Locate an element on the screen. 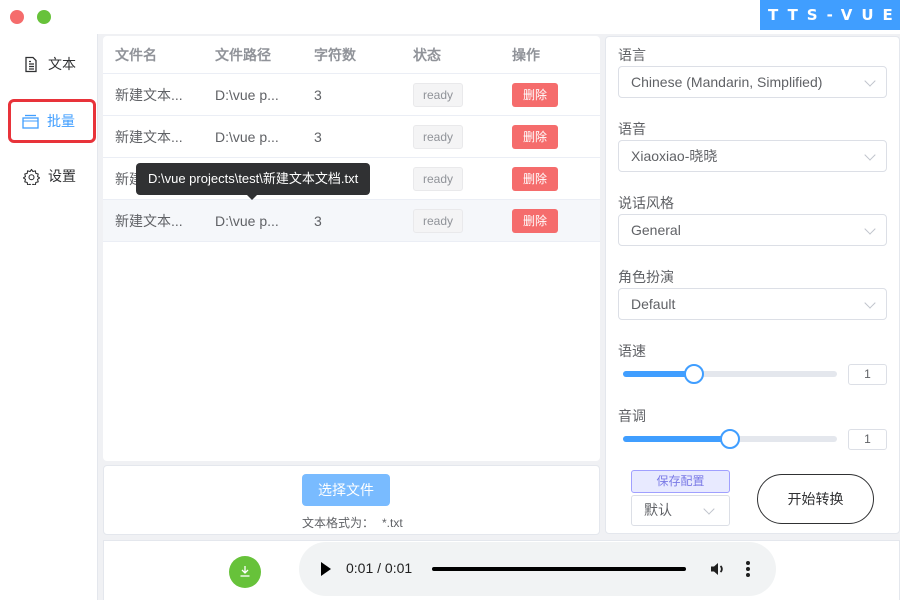 The height and width of the screenshot is (600, 900). download-icon is located at coordinates (245, 572).